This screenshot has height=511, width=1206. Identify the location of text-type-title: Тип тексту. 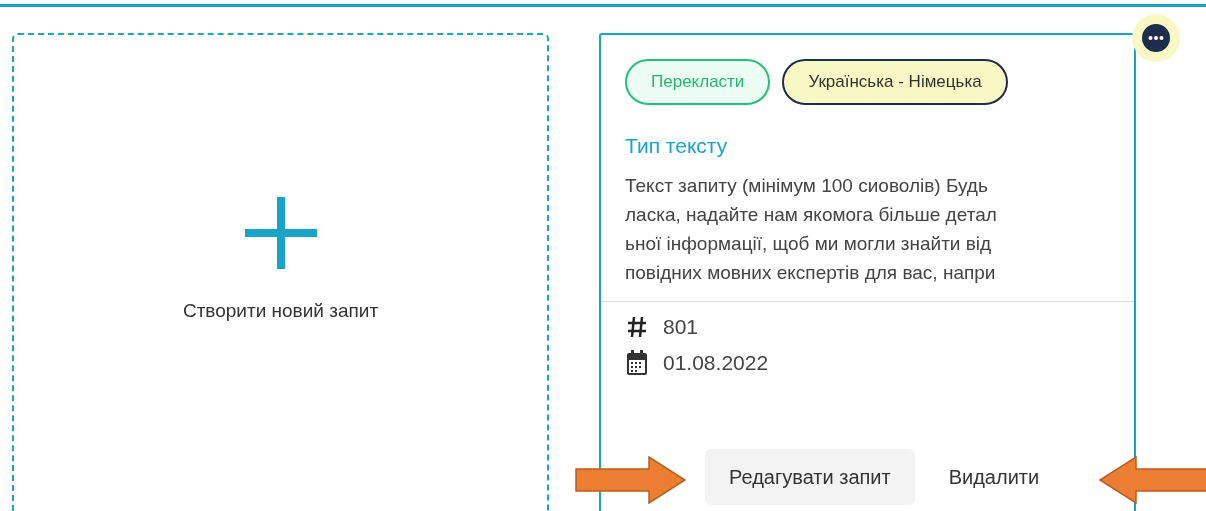
(677, 146).